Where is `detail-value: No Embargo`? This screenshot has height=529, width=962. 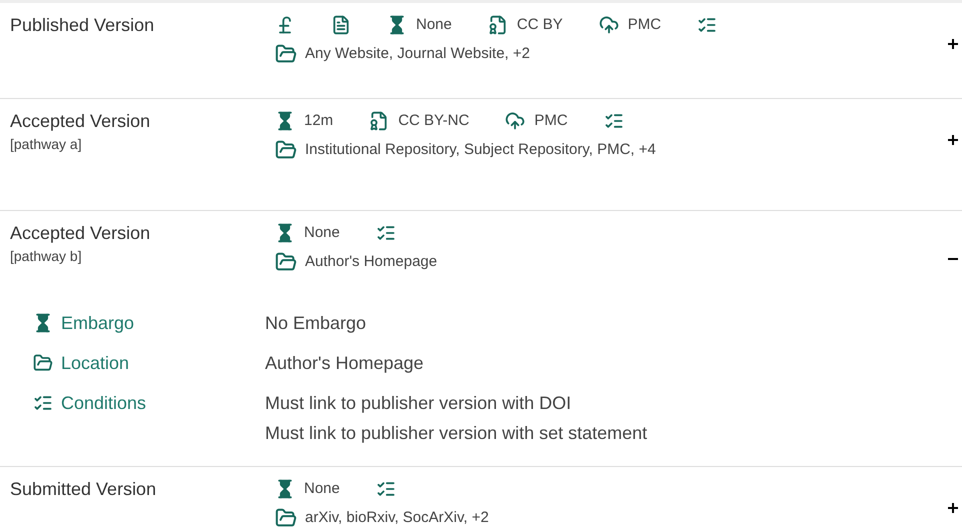
detail-value: No Embargo is located at coordinates (315, 323).